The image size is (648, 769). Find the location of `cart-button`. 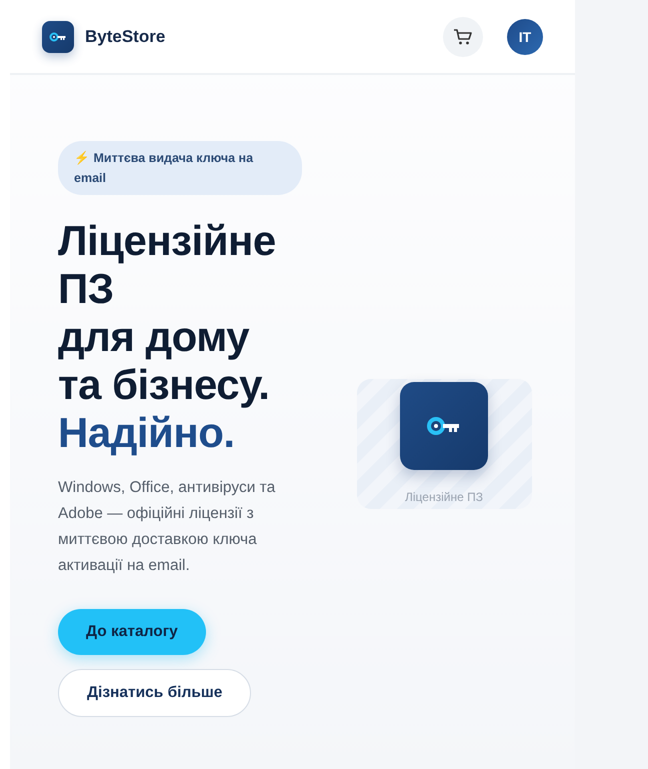

cart-button is located at coordinates (463, 36).